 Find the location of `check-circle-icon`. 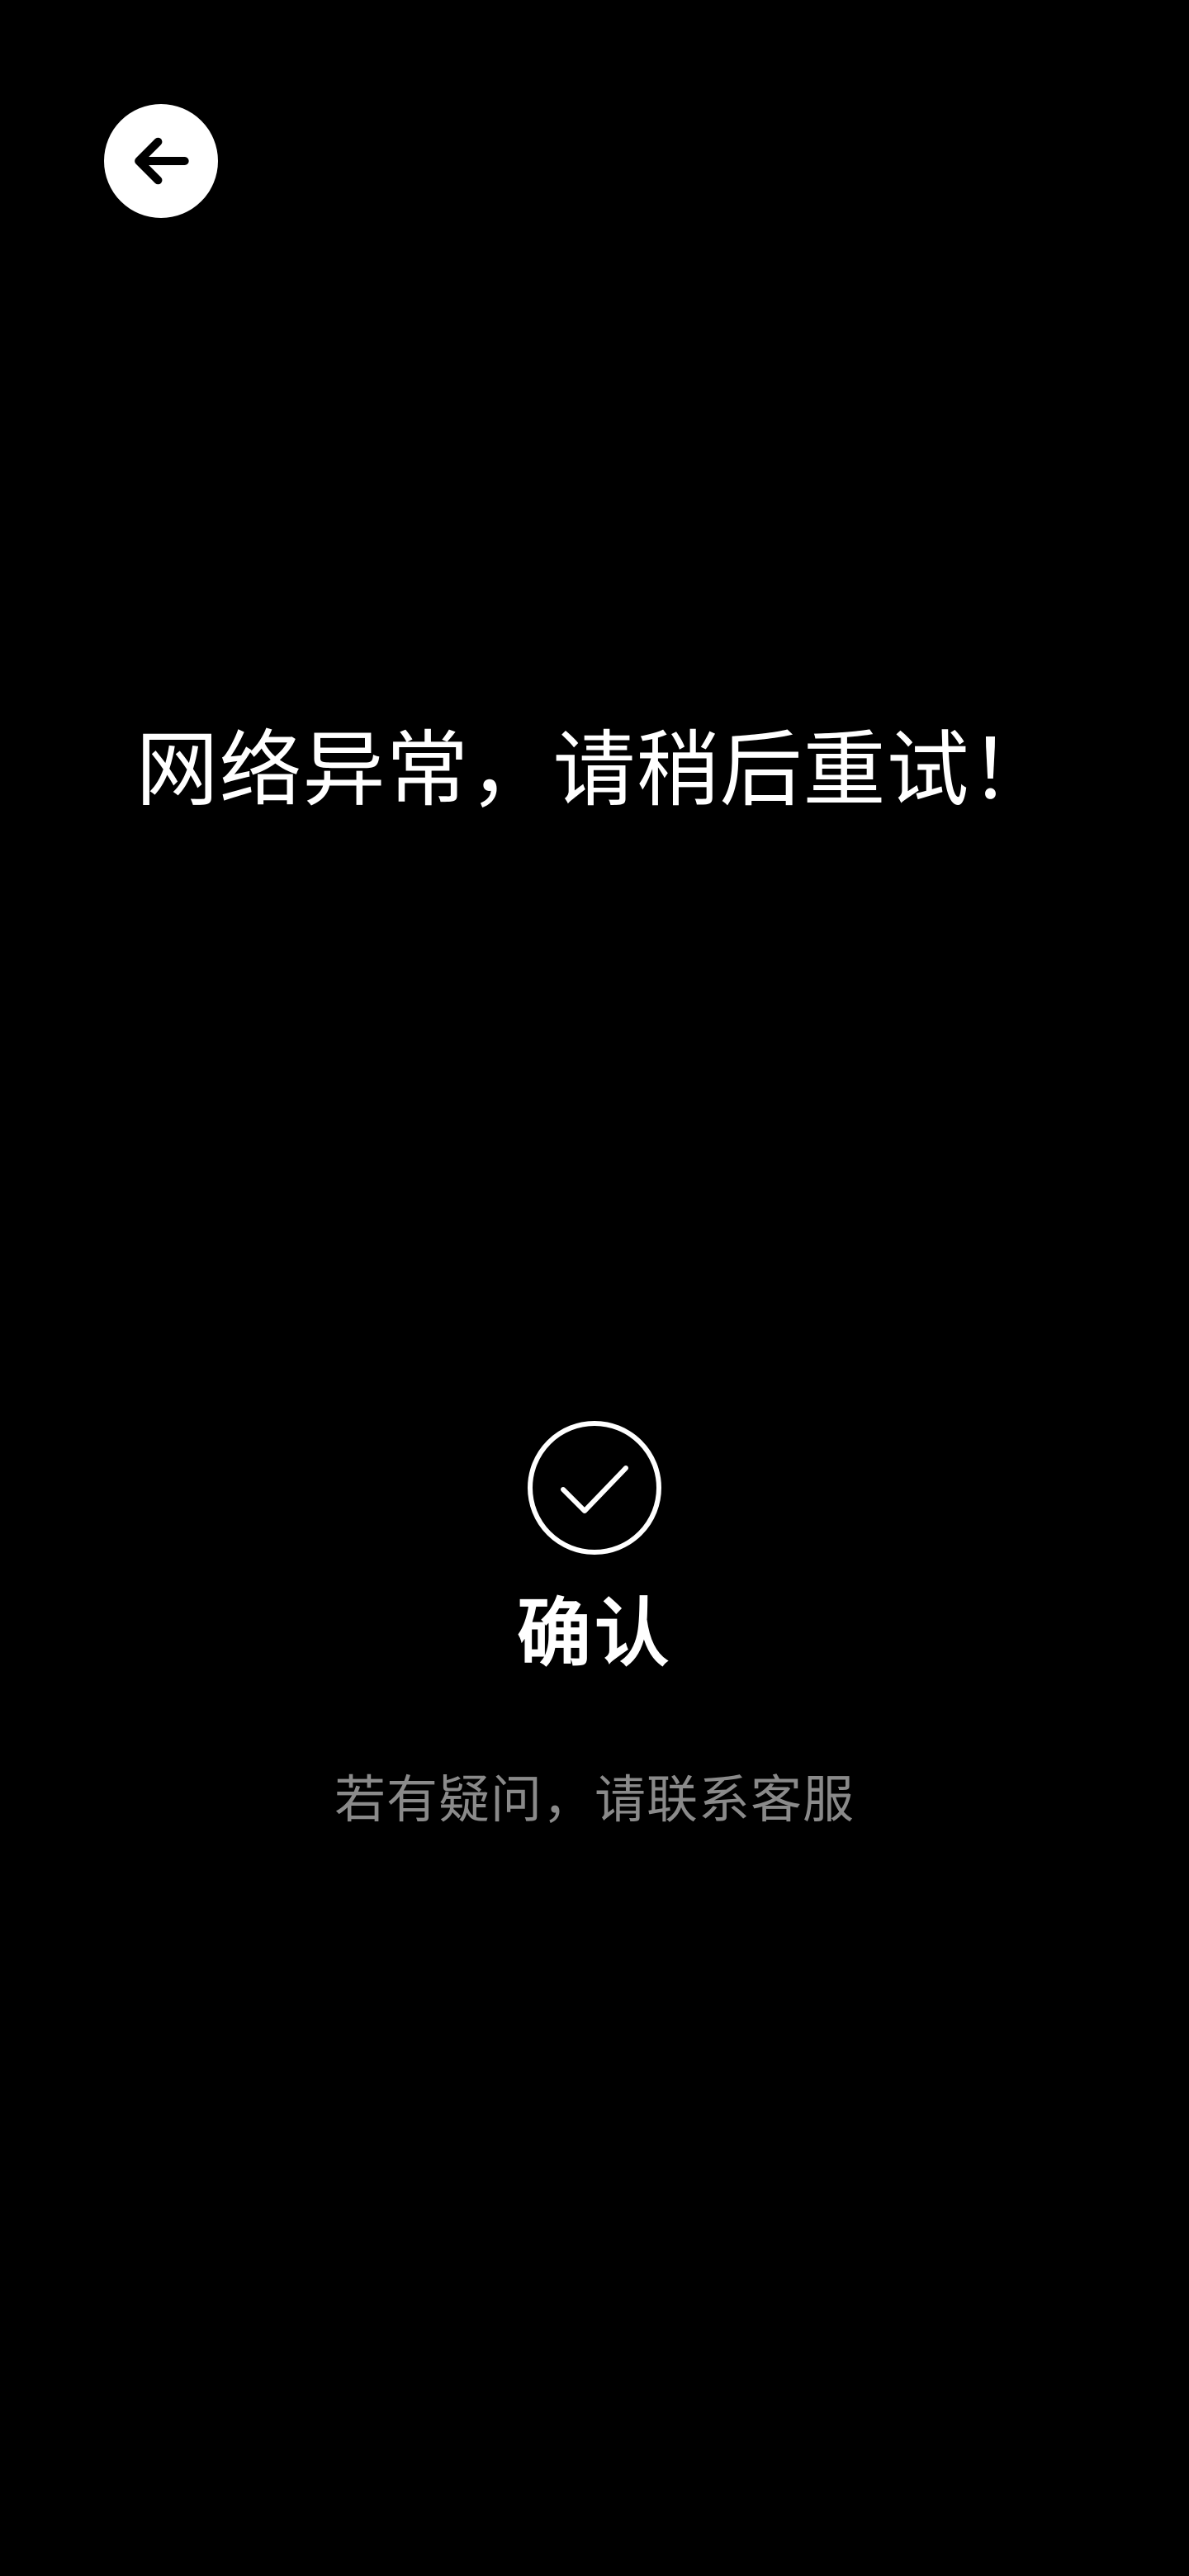

check-circle-icon is located at coordinates (594, 1488).